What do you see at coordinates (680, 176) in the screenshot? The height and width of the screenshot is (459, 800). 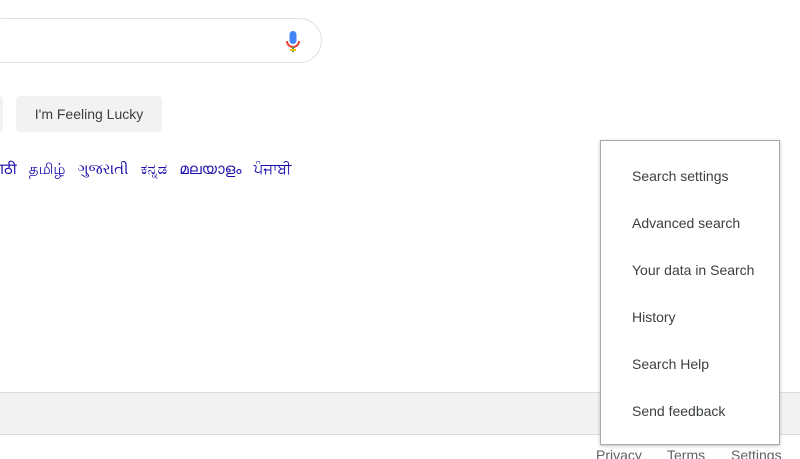 I see `menu-item-search-settings: Search settings` at bounding box center [680, 176].